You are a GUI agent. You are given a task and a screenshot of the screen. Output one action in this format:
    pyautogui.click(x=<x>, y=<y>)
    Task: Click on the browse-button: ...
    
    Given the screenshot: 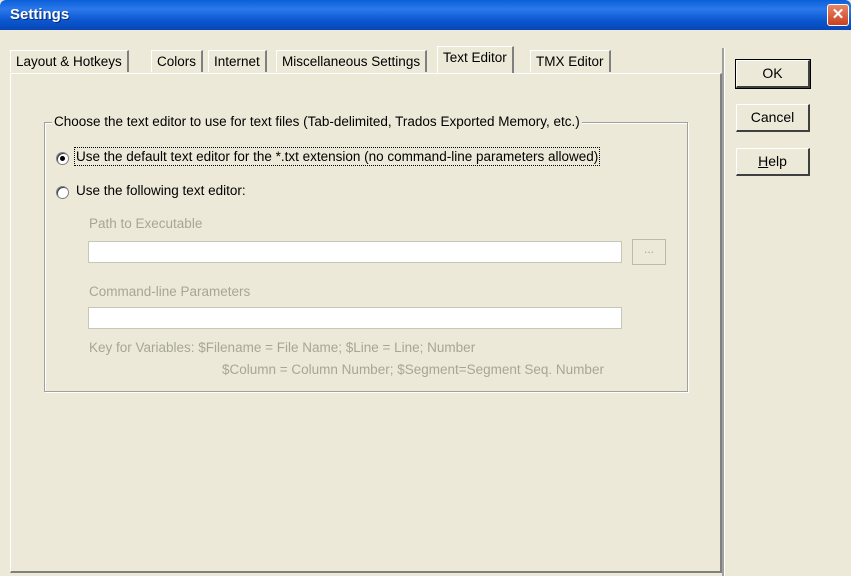 What is the action you would take?
    pyautogui.click(x=649, y=252)
    